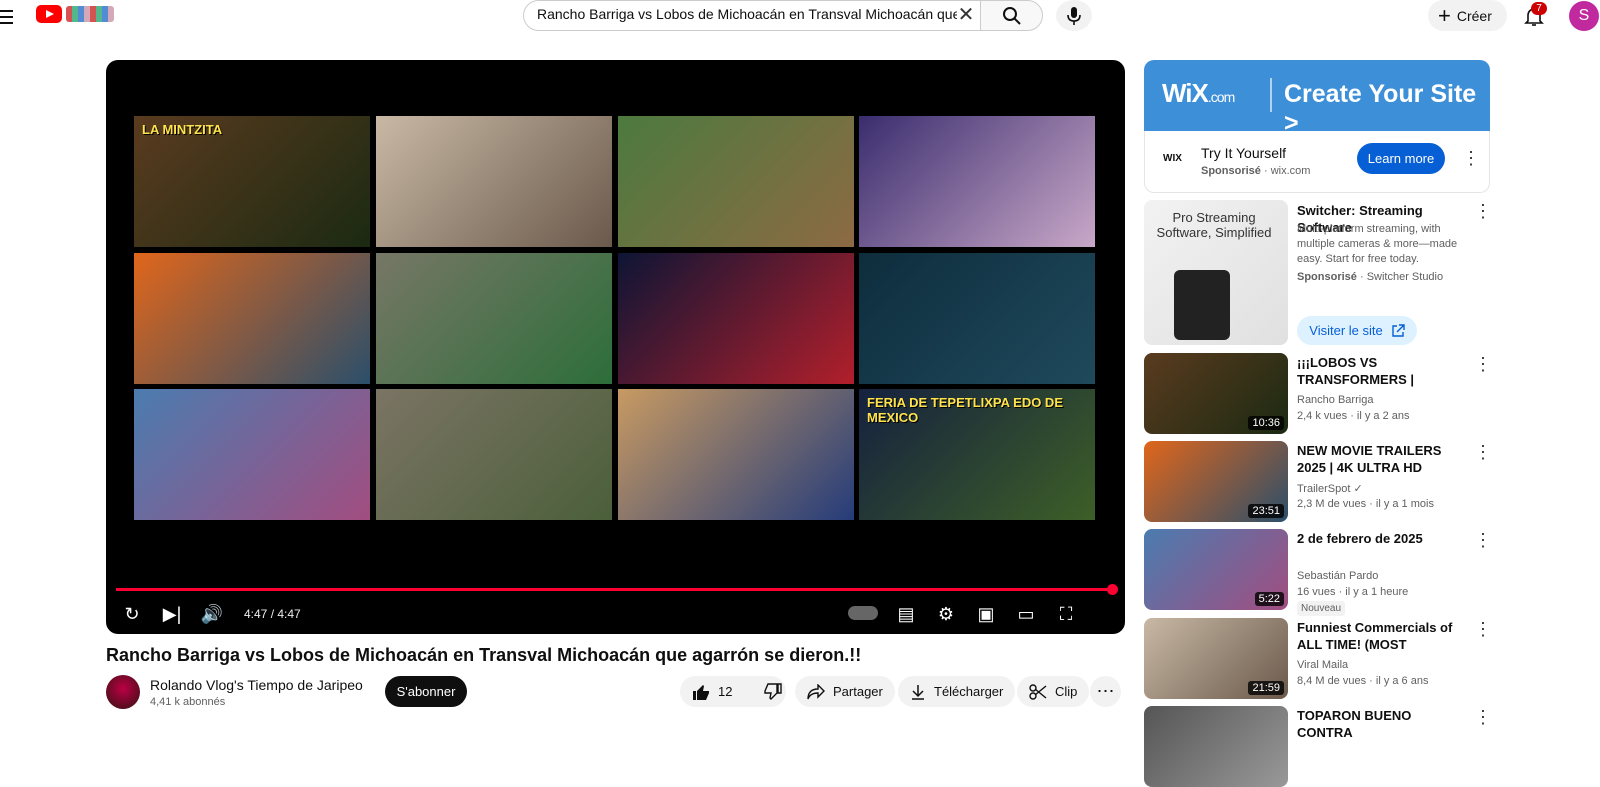 This screenshot has width=1600, height=787. I want to click on like-icon, so click(701, 692).